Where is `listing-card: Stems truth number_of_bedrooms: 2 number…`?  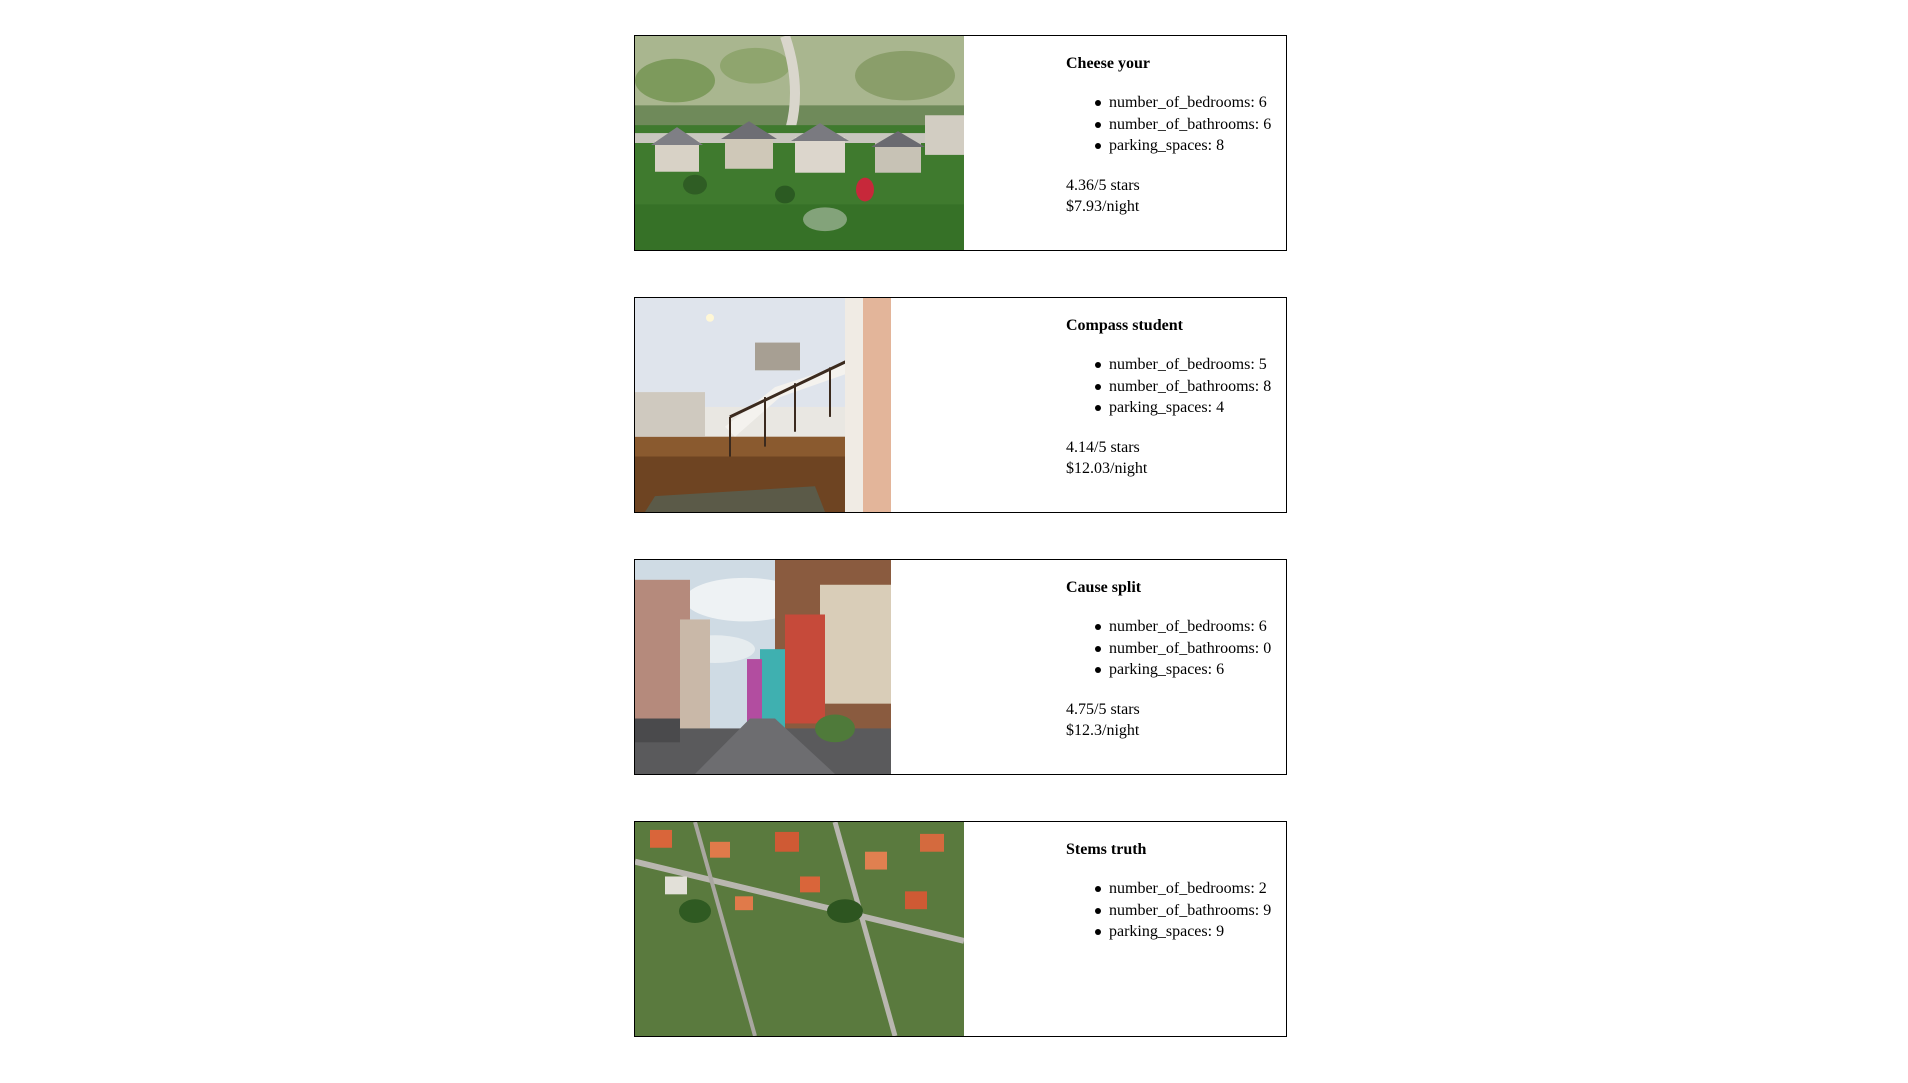 listing-card: Stems truth number_of_bedrooms: 2 number… is located at coordinates (960, 929).